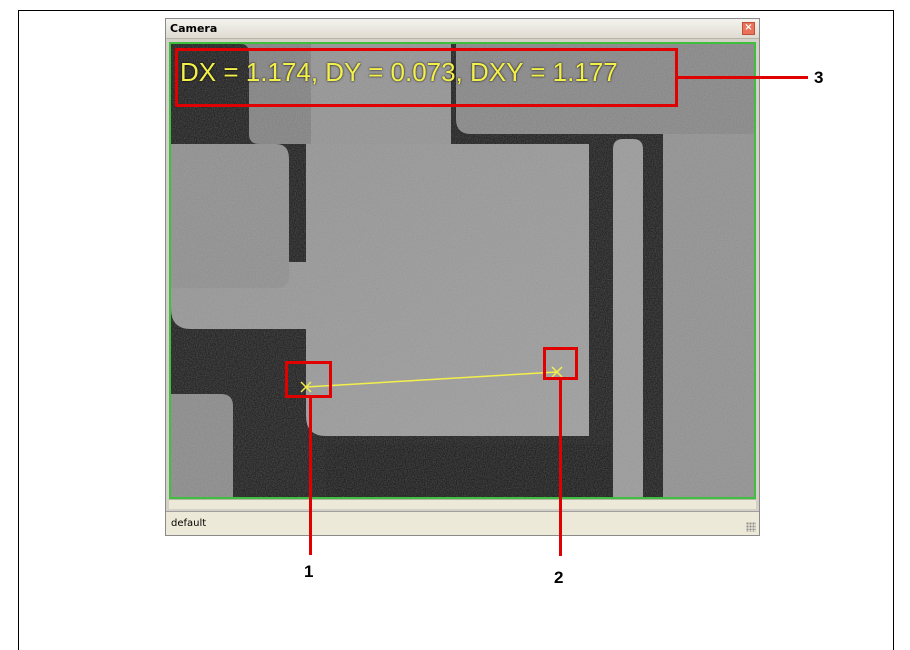  I want to click on callout-line-readout, so click(743, 77).